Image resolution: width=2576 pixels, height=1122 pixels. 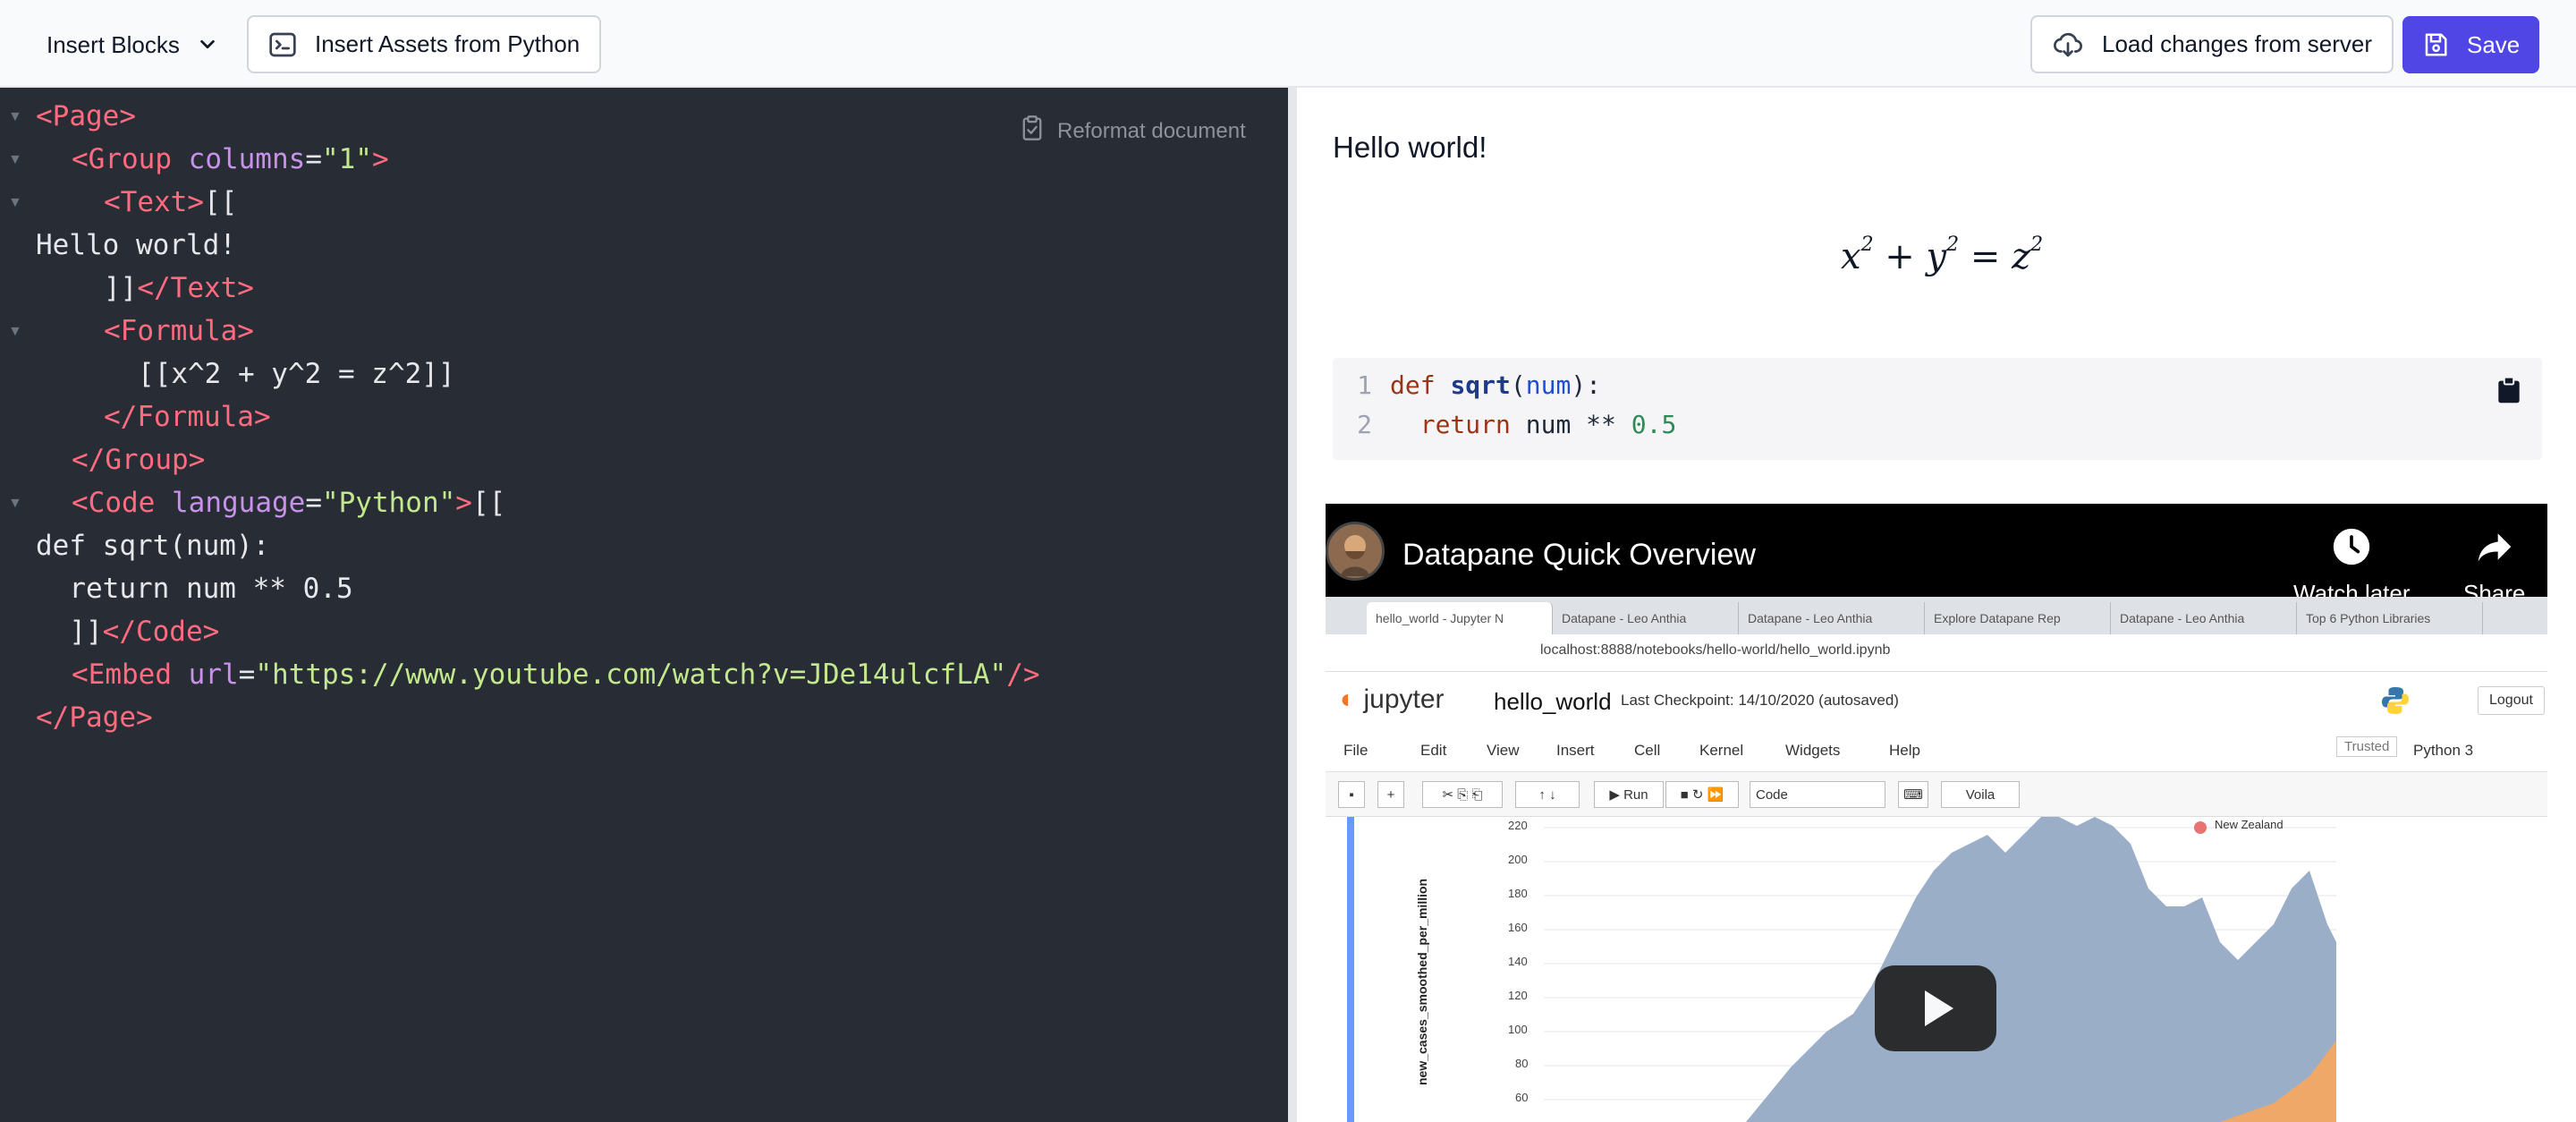 What do you see at coordinates (114, 503) in the screenshot?
I see `tag-token: <Code` at bounding box center [114, 503].